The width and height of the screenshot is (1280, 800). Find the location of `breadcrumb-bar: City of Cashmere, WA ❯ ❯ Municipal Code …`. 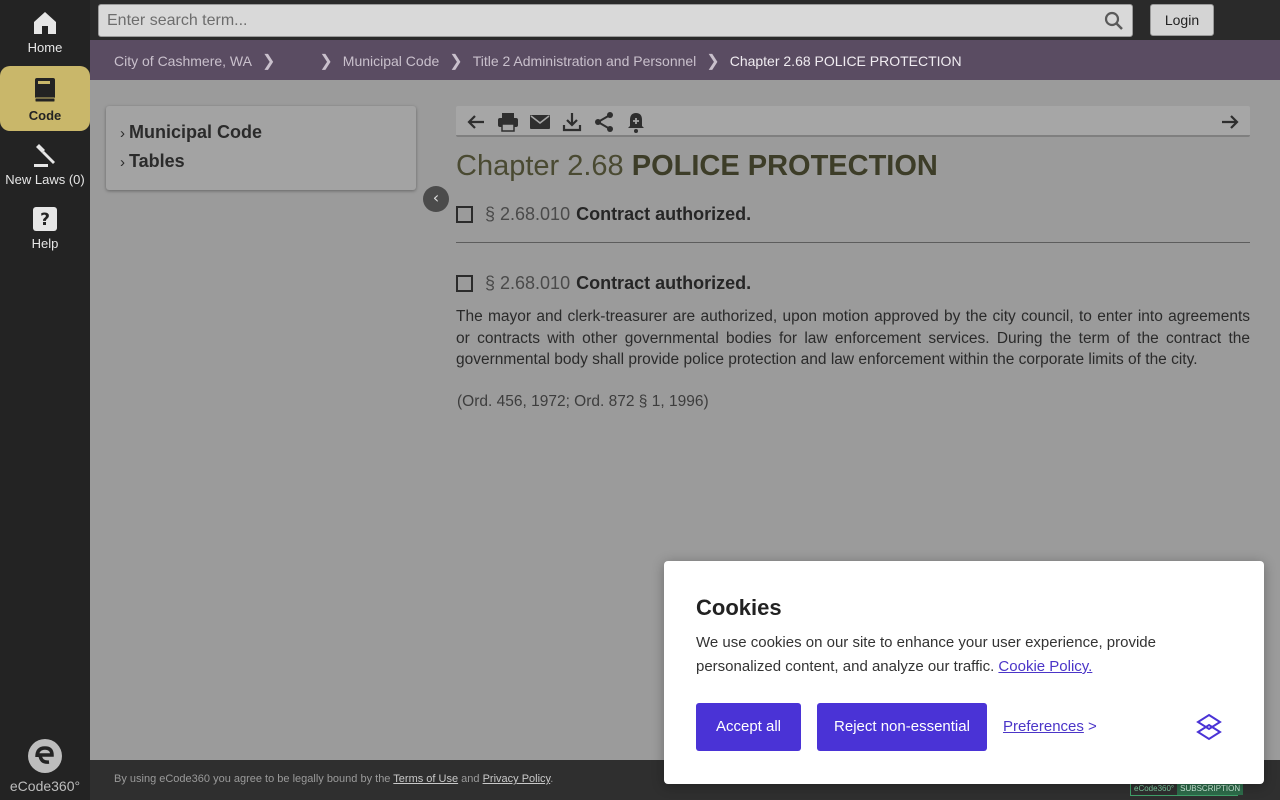

breadcrumb-bar: City of Cashmere, WA ❯ ❯ Municipal Code … is located at coordinates (685, 60).